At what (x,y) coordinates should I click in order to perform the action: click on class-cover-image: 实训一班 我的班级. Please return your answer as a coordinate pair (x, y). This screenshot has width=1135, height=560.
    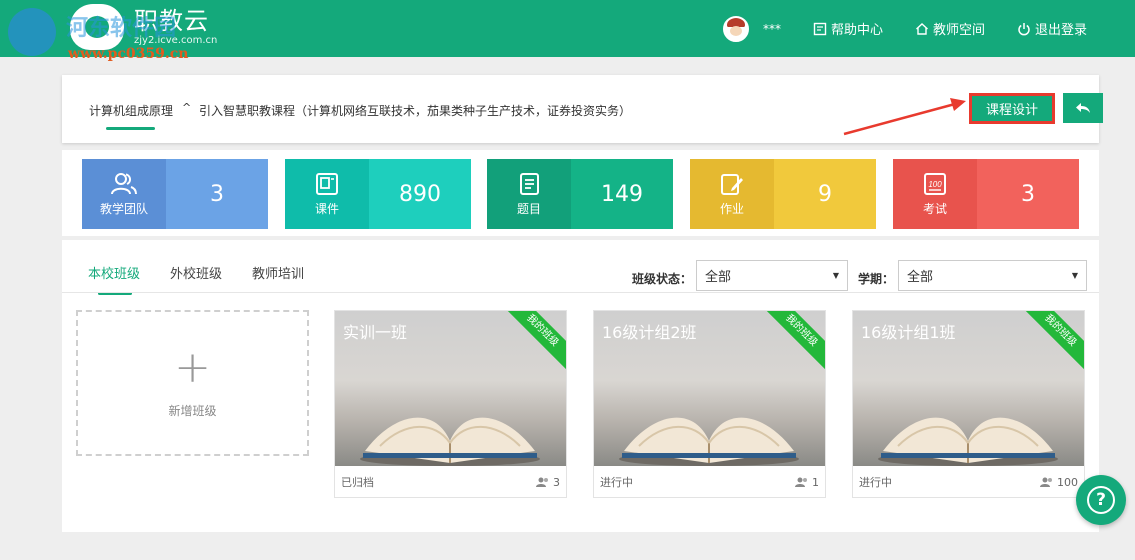
    Looking at the image, I should click on (450, 388).